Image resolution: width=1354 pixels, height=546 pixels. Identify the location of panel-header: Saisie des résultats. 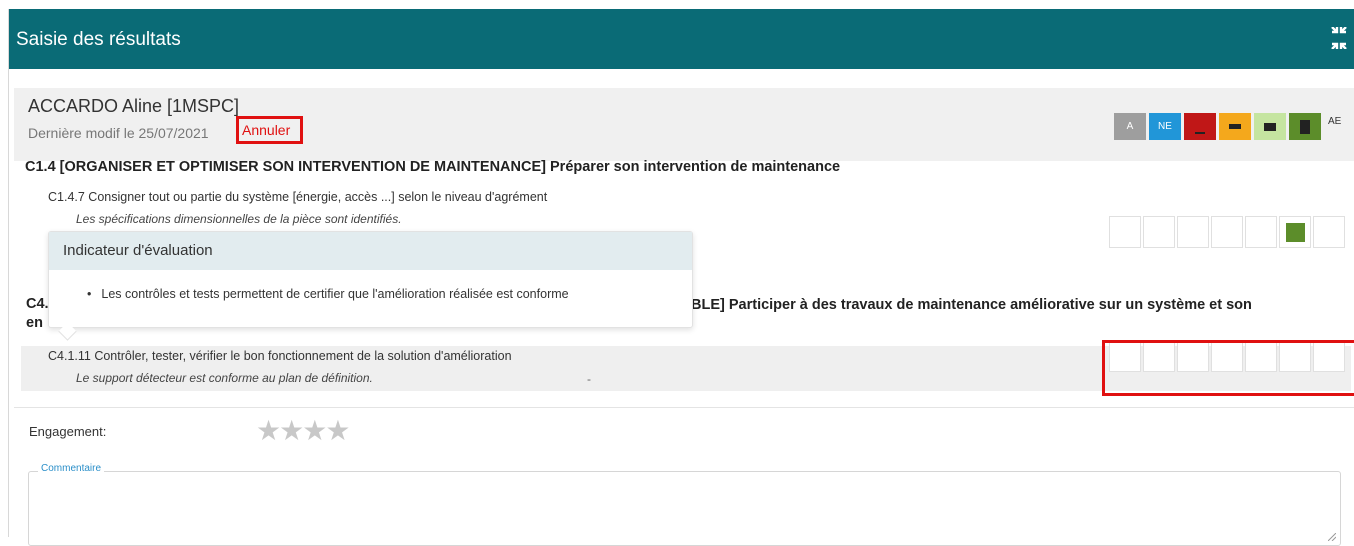
(681, 39).